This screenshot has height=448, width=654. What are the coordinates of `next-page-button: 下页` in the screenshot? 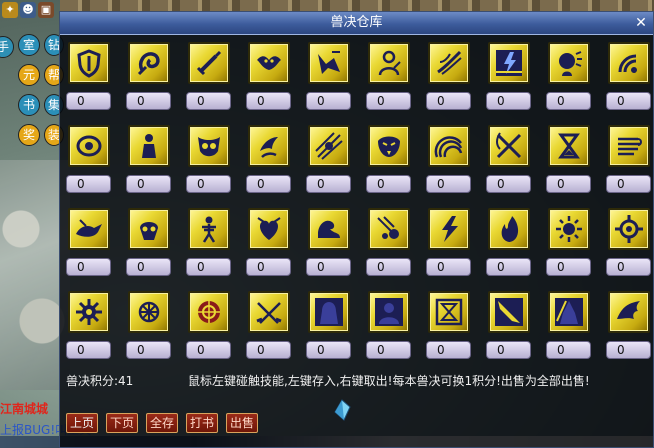 It's located at (122, 423).